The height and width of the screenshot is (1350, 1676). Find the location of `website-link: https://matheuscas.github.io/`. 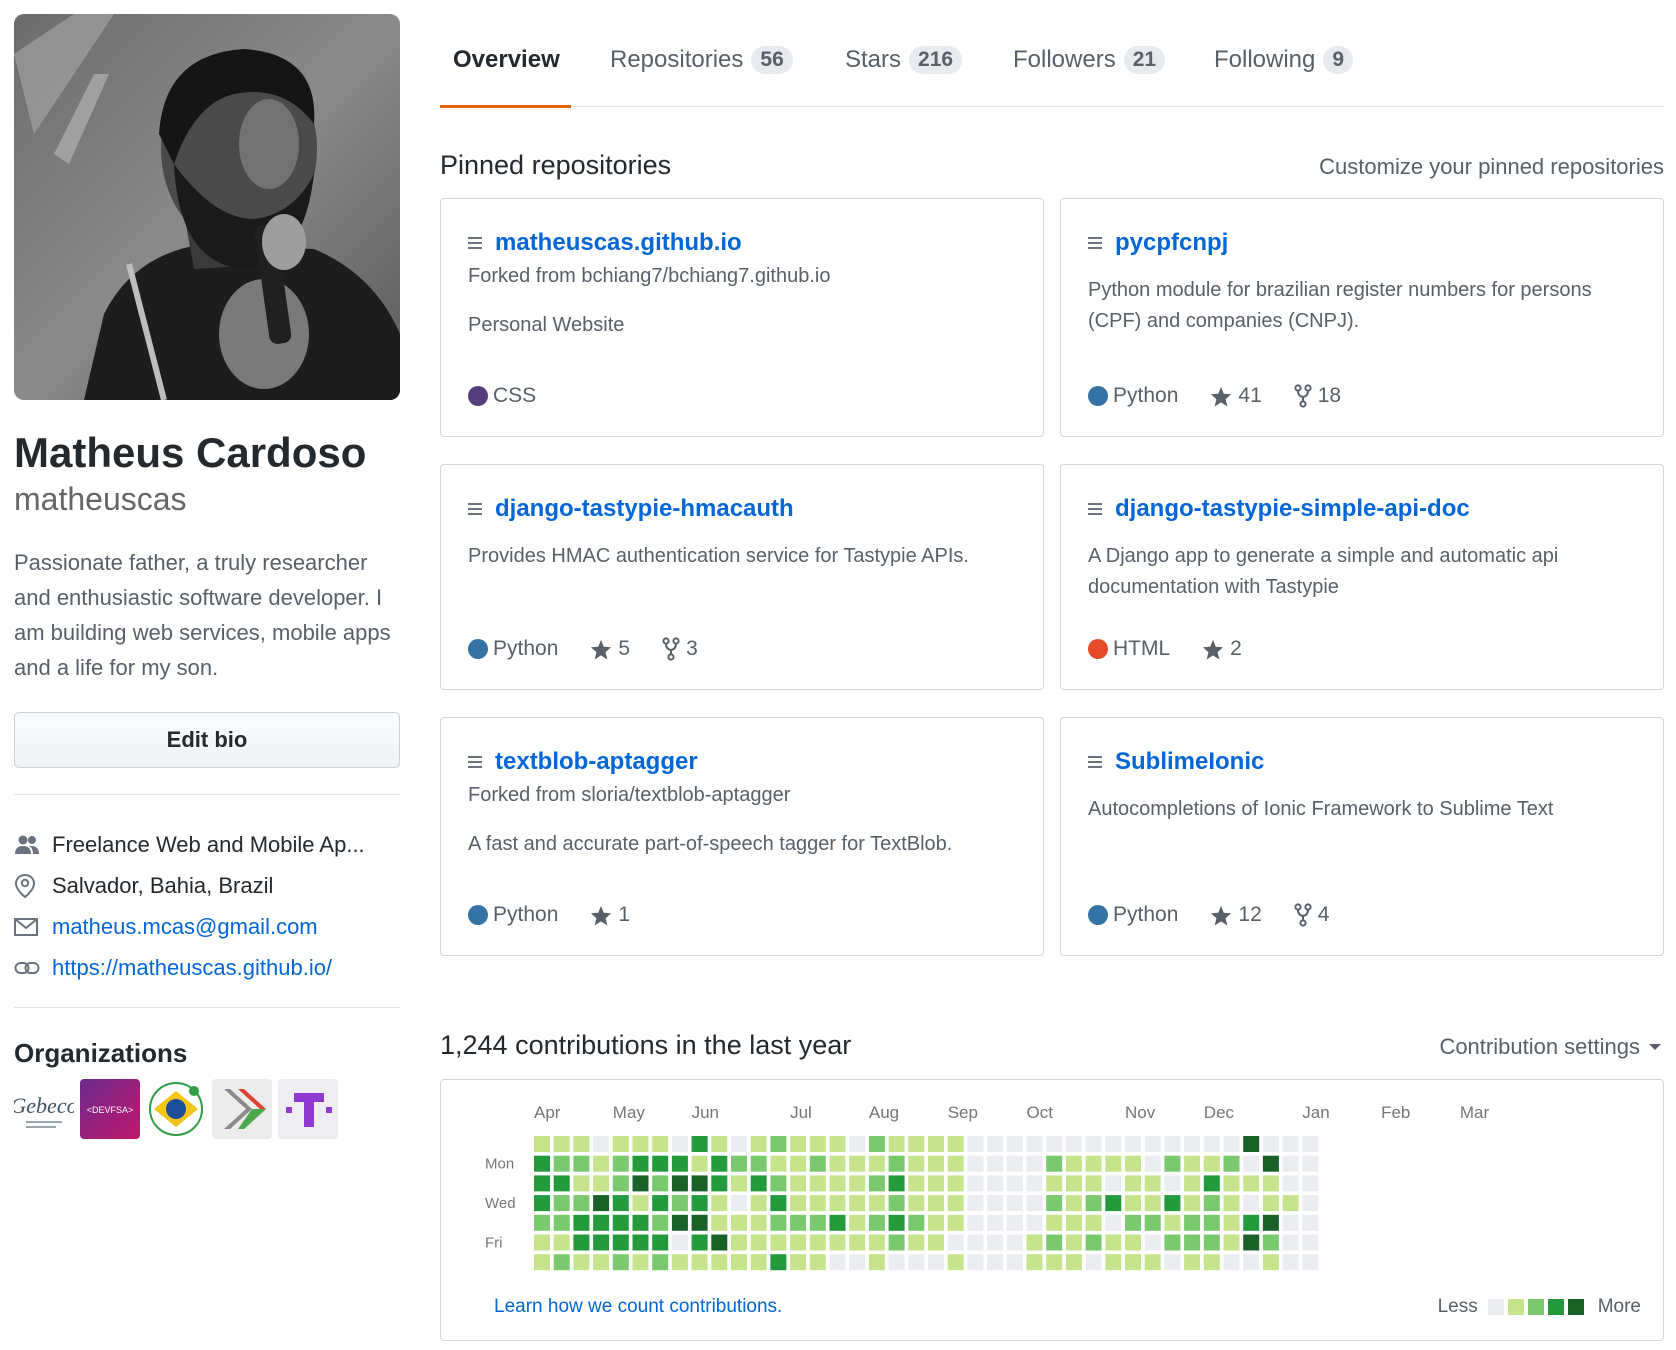

website-link: https://matheuscas.github.io/ is located at coordinates (192, 968).